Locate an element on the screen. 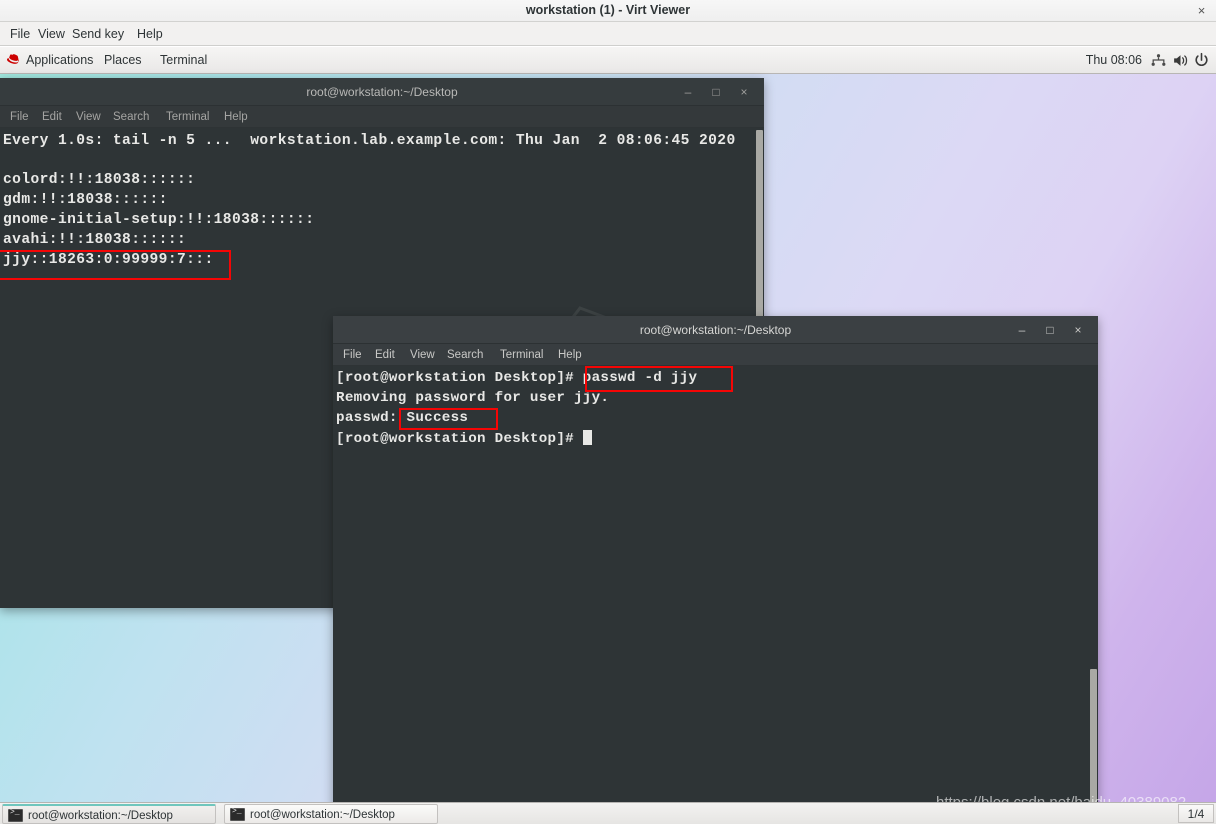 The image size is (1216, 824). terminal-1-menu-view: View is located at coordinates (88, 117).